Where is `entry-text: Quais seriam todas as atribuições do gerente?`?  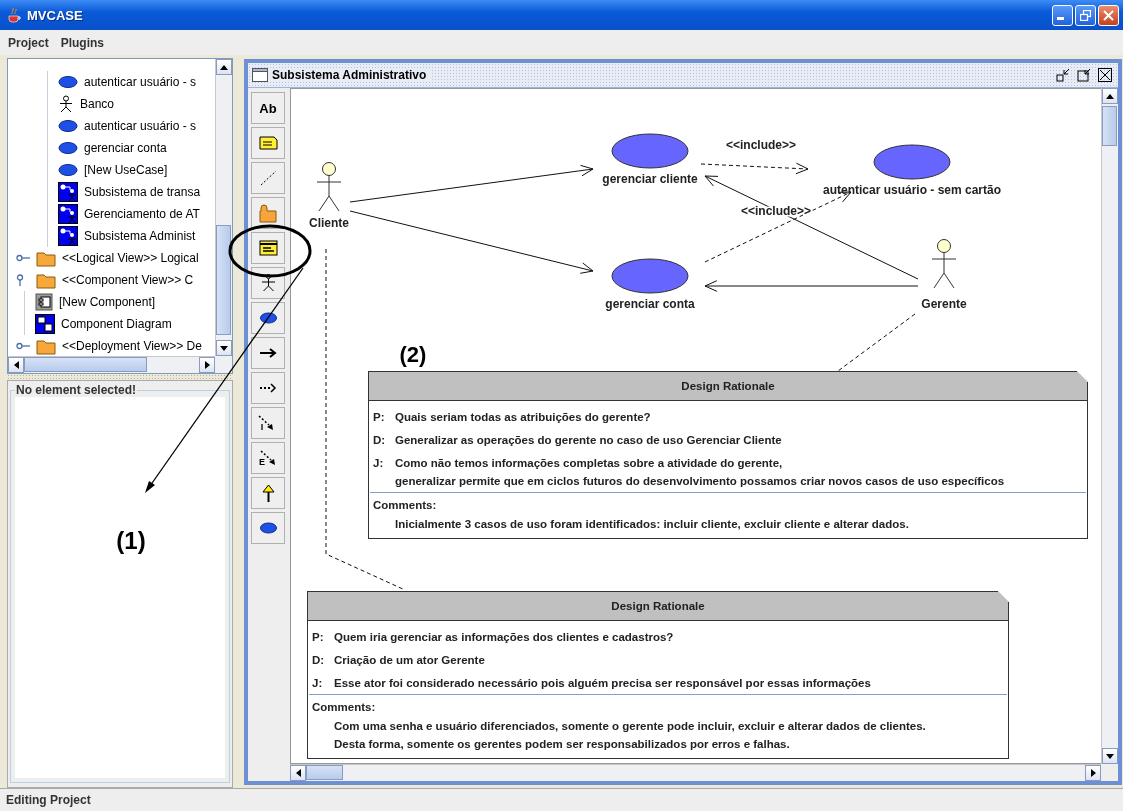 entry-text: Quais seriam todas as atribuições do gerente? is located at coordinates (523, 417).